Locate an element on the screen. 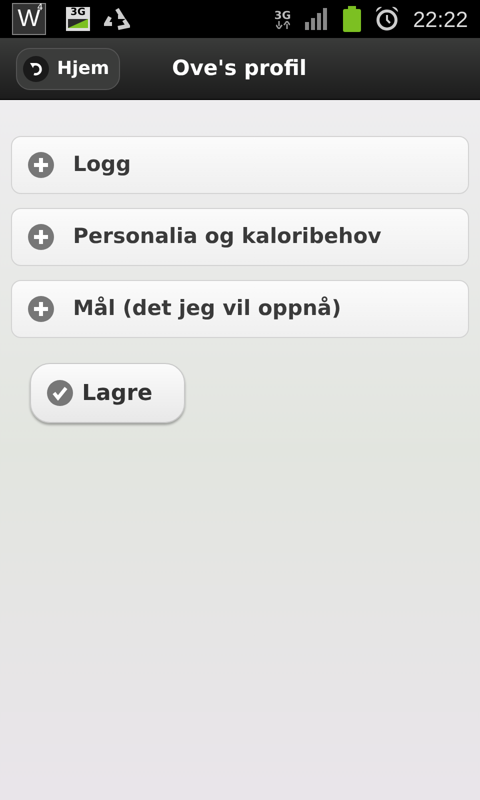 Image resolution: width=480 pixels, height=800 pixels. app-icon-letter: W is located at coordinates (29, 19).